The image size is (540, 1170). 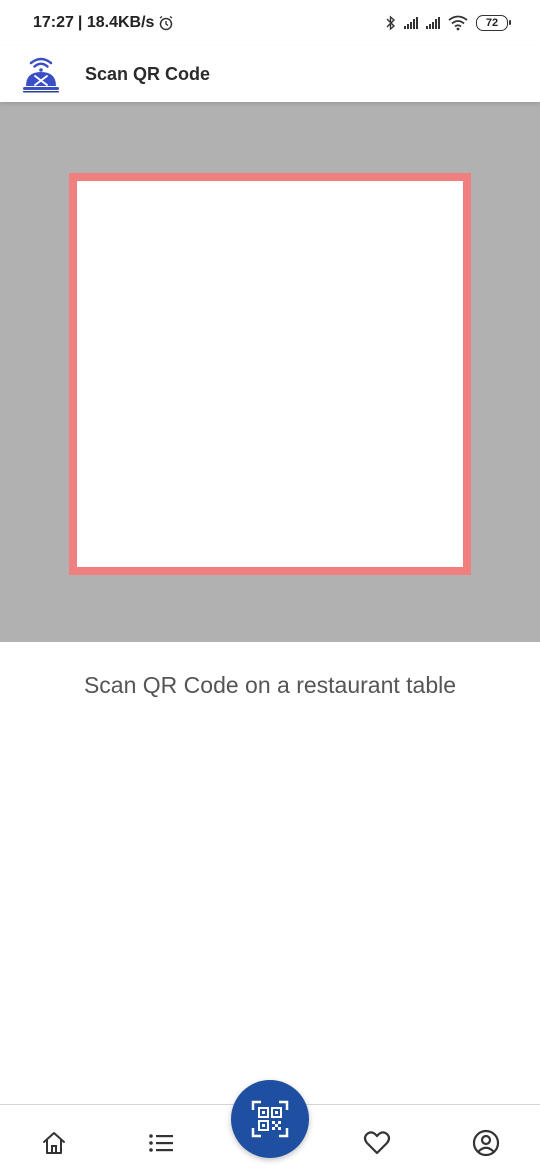 I want to click on page-title: Scan QR Code, so click(x=148, y=73).